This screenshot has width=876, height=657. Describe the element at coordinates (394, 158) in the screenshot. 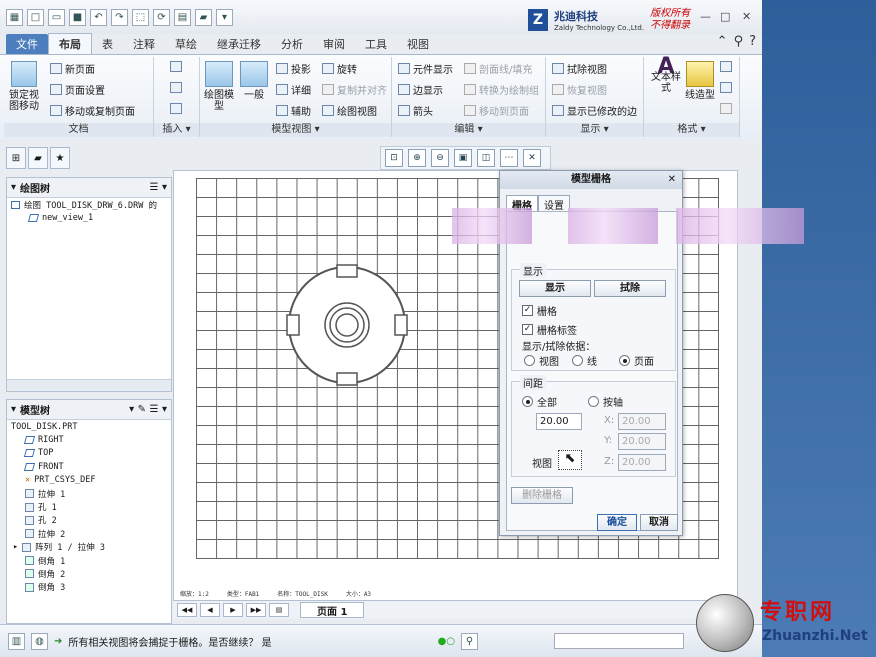

I see `refit-icon: ⊡` at that location.